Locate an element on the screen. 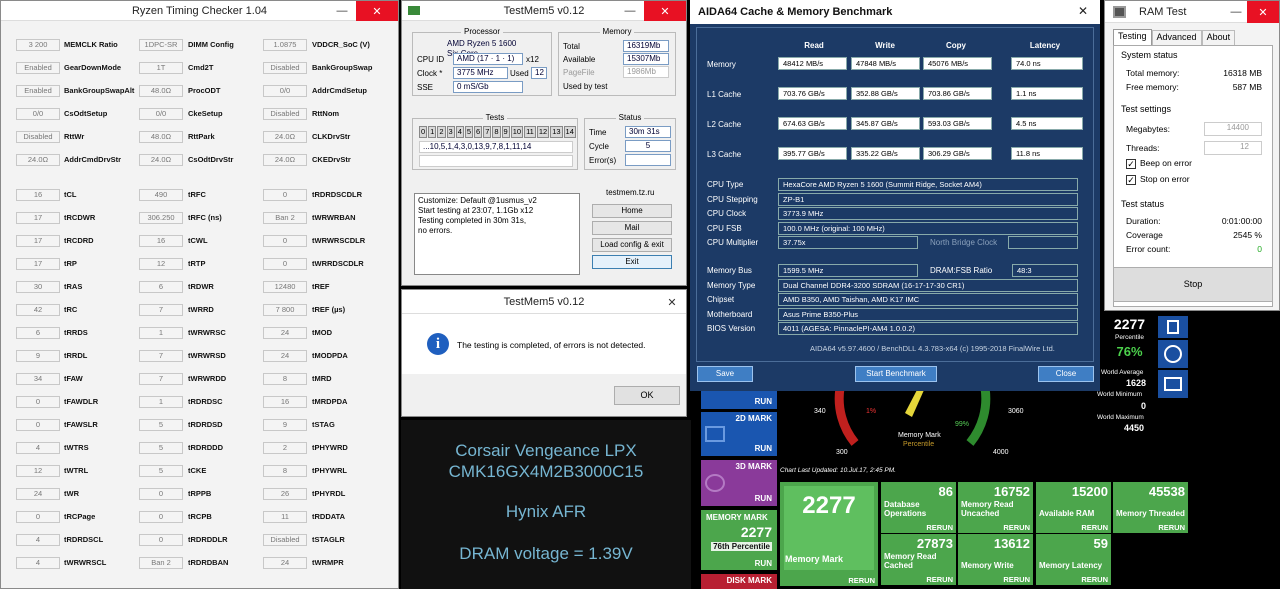 Image resolution: width=1280 pixels, height=589 pixels. tile-subname: Operations is located at coordinates (905, 513).